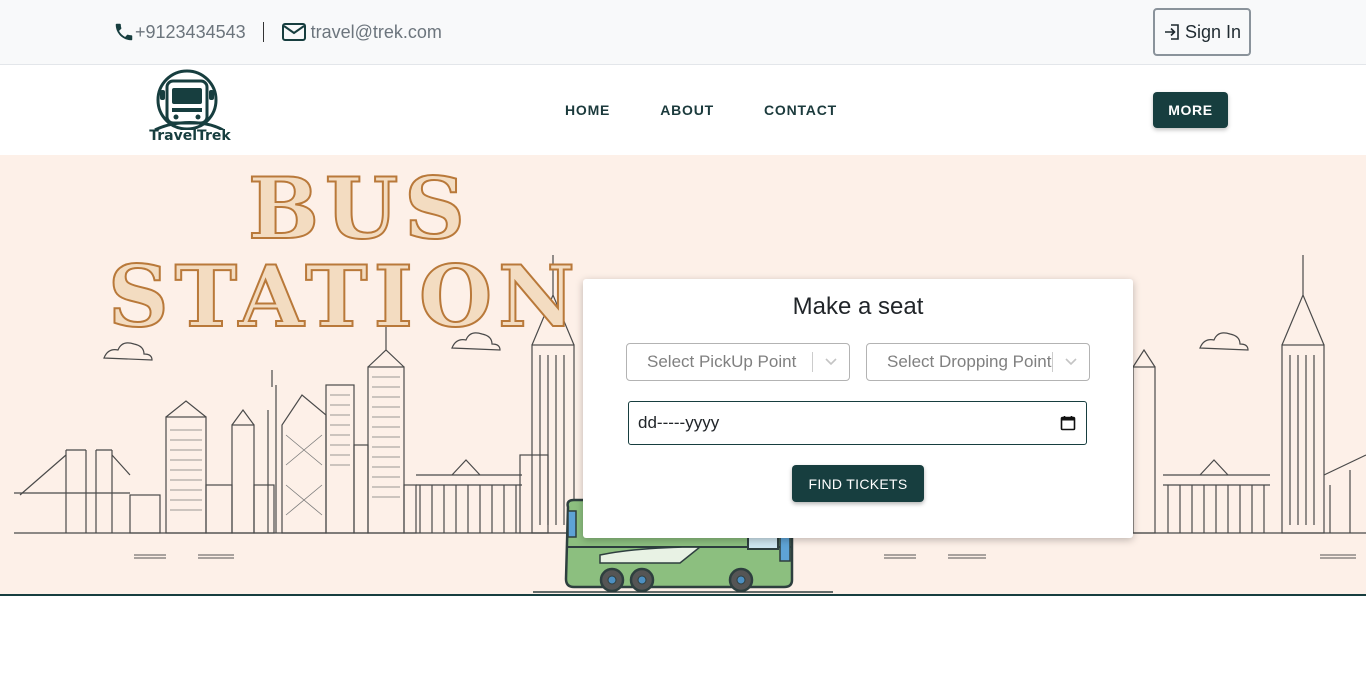  What do you see at coordinates (726, 110) in the screenshot?
I see `nav-links: HOME ABOUT CONTACT` at bounding box center [726, 110].